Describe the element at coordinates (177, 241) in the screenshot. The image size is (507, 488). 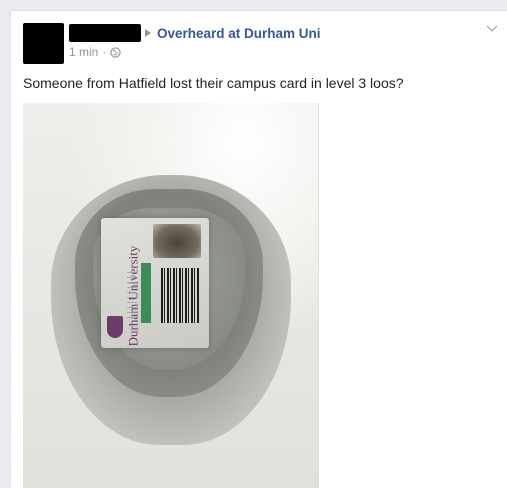
I see `card-photo` at that location.